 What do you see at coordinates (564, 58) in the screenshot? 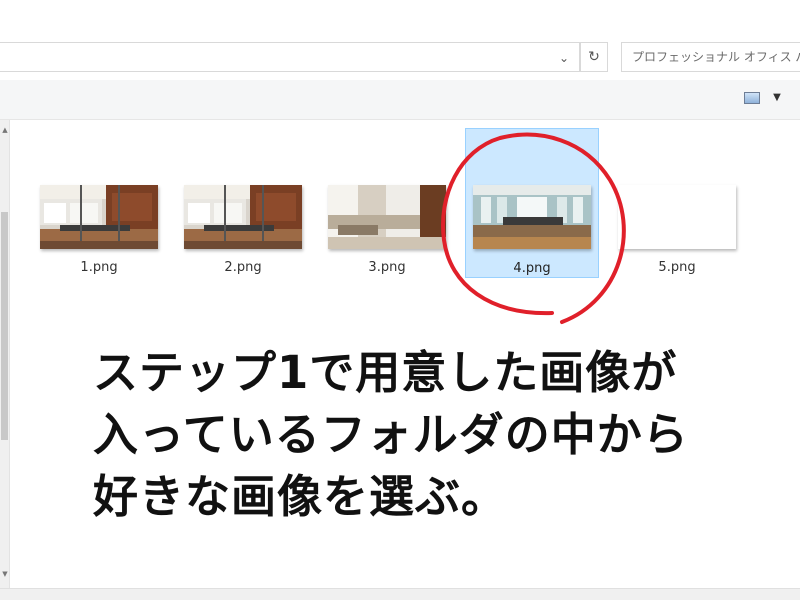
I see `chevron-down-icon: ⌄` at bounding box center [564, 58].